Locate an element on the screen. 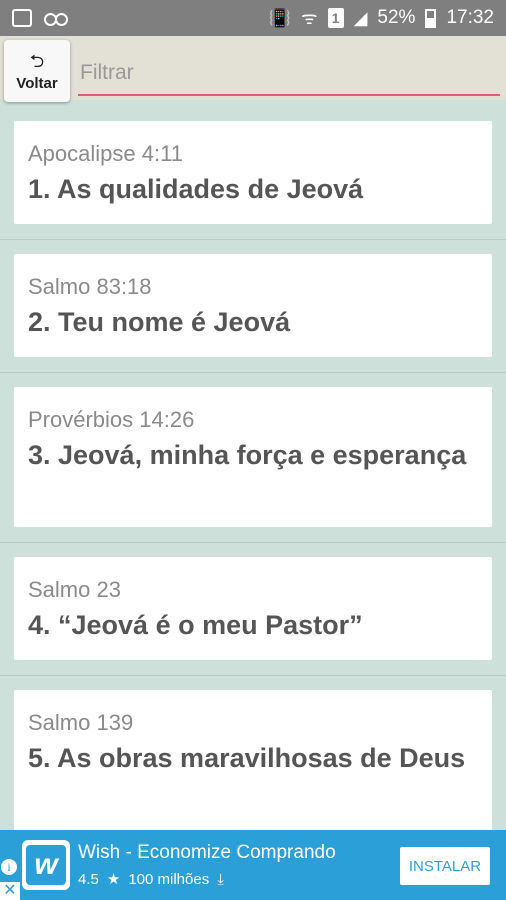 This screenshot has height=900, width=506. ad-rating: 4.5 is located at coordinates (88, 879).